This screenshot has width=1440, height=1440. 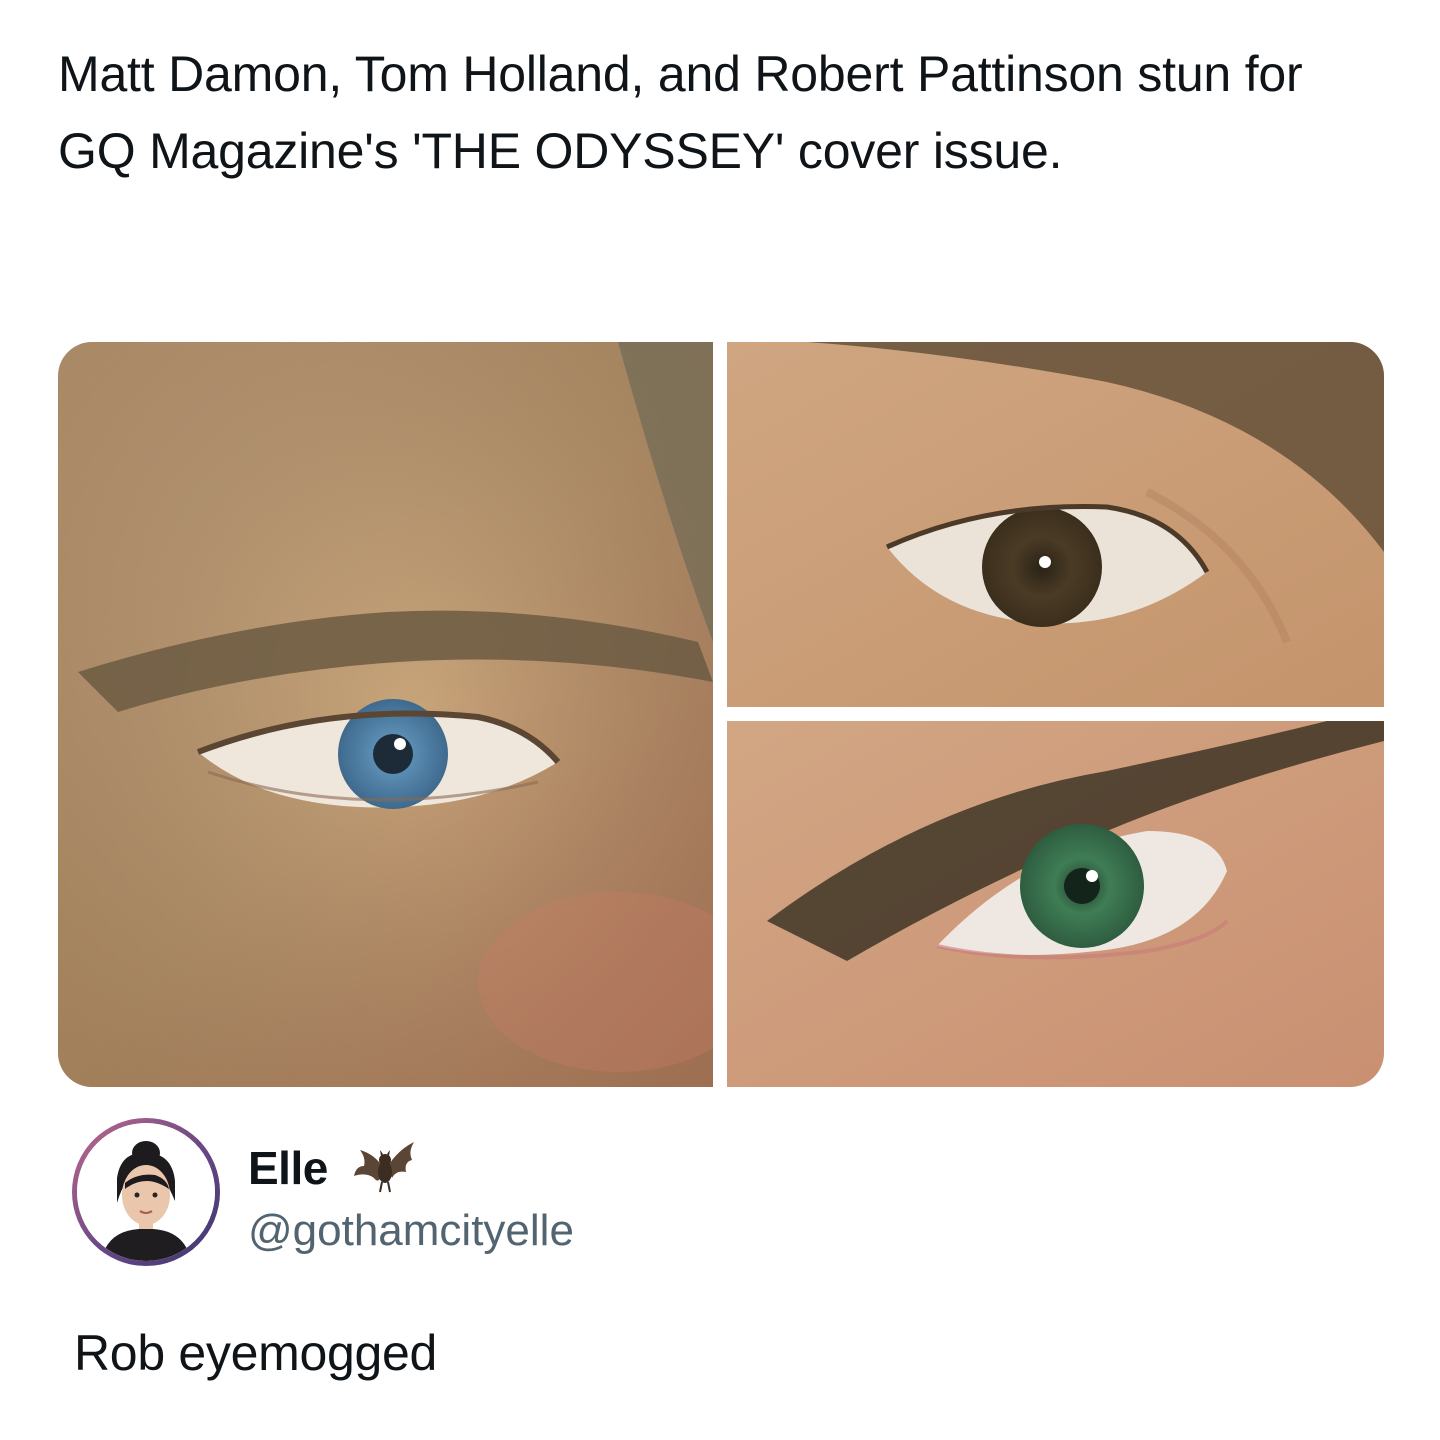 What do you see at coordinates (1055, 904) in the screenshot?
I see `green-eye-photo` at bounding box center [1055, 904].